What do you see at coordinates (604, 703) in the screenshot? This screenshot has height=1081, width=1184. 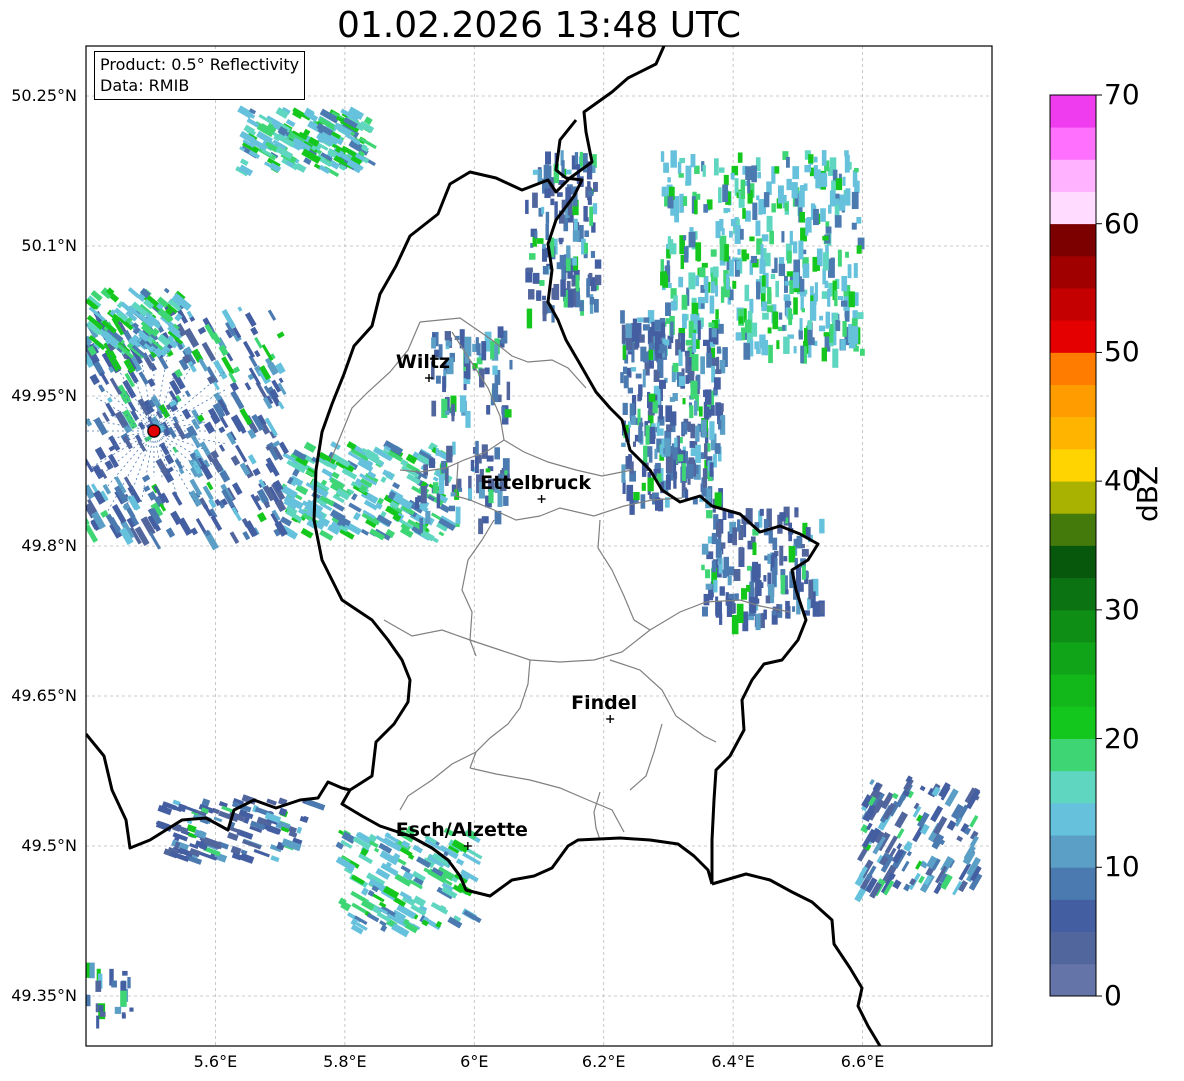 I see `city-label: Findel` at bounding box center [604, 703].